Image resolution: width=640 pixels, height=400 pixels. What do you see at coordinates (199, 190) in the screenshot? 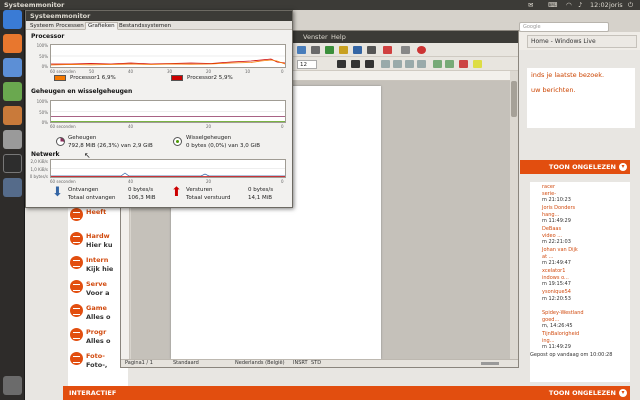
I see `sent-label: Versturen` at bounding box center [199, 190].